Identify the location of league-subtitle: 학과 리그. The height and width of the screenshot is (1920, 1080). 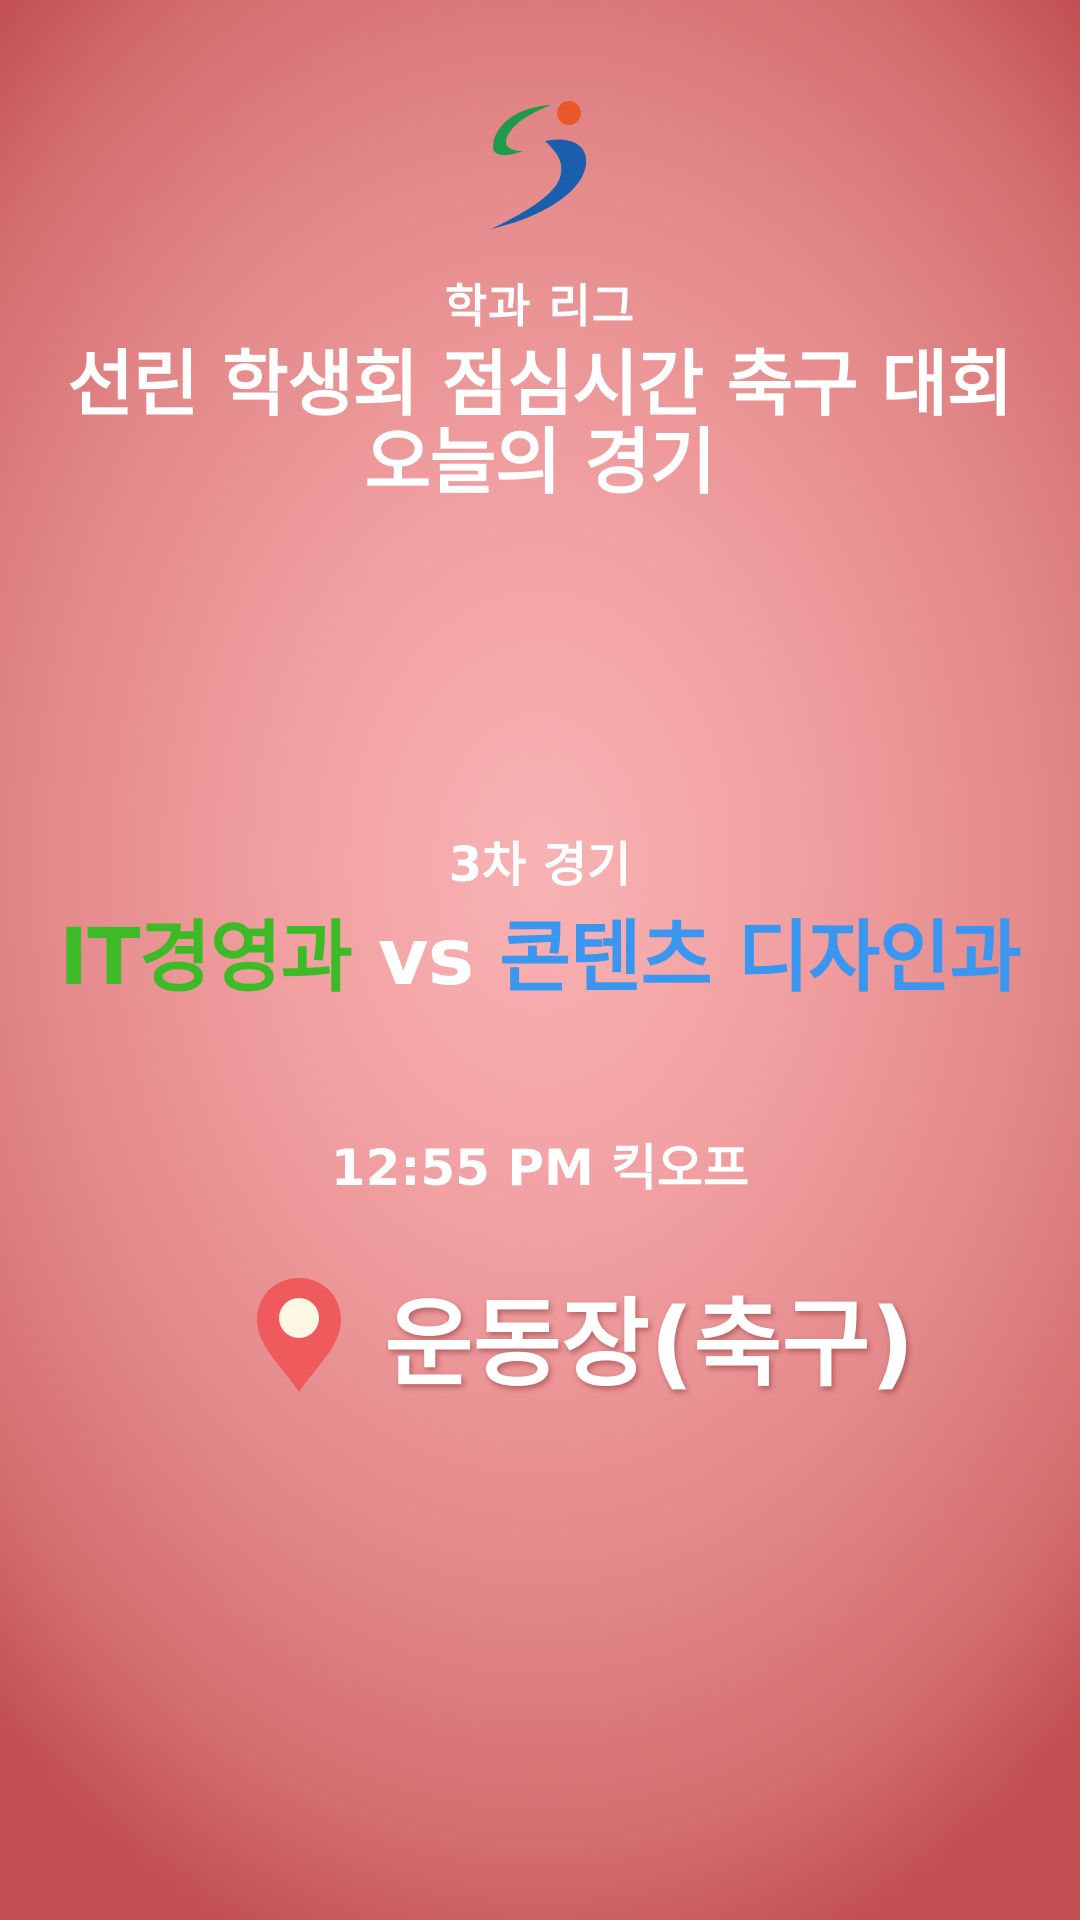
(540, 306).